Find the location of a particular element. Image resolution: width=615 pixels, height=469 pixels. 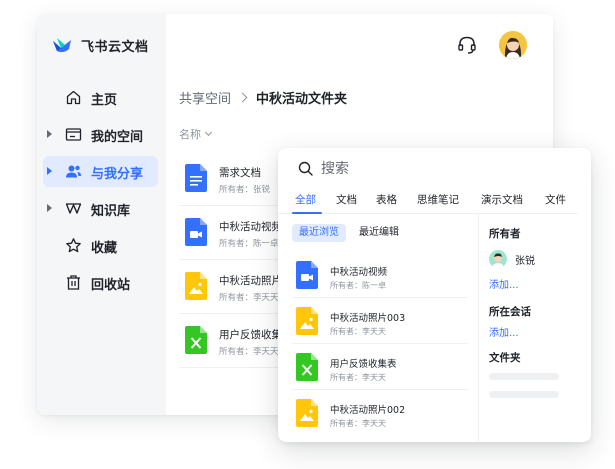

filter-owner-chip: 张锐 is located at coordinates (512, 259).